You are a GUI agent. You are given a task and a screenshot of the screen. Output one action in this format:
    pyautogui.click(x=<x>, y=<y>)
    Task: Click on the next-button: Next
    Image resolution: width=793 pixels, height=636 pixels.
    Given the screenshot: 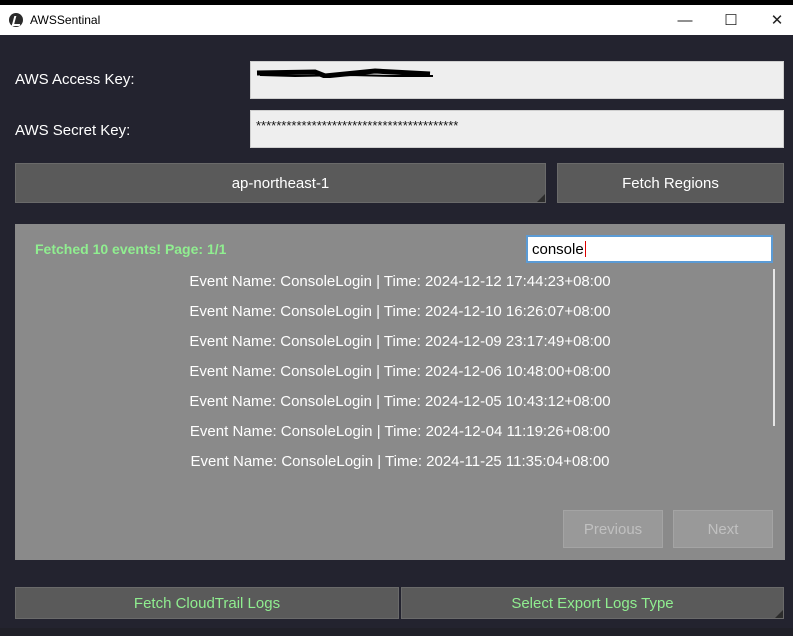 What is the action you would take?
    pyautogui.click(x=723, y=529)
    